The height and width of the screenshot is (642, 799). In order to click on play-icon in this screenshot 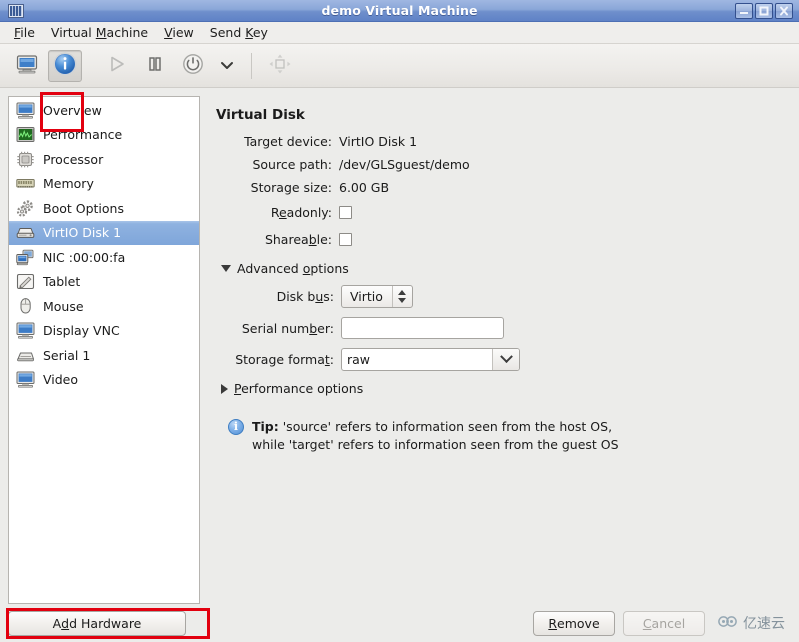, I will do `click(117, 66)`.